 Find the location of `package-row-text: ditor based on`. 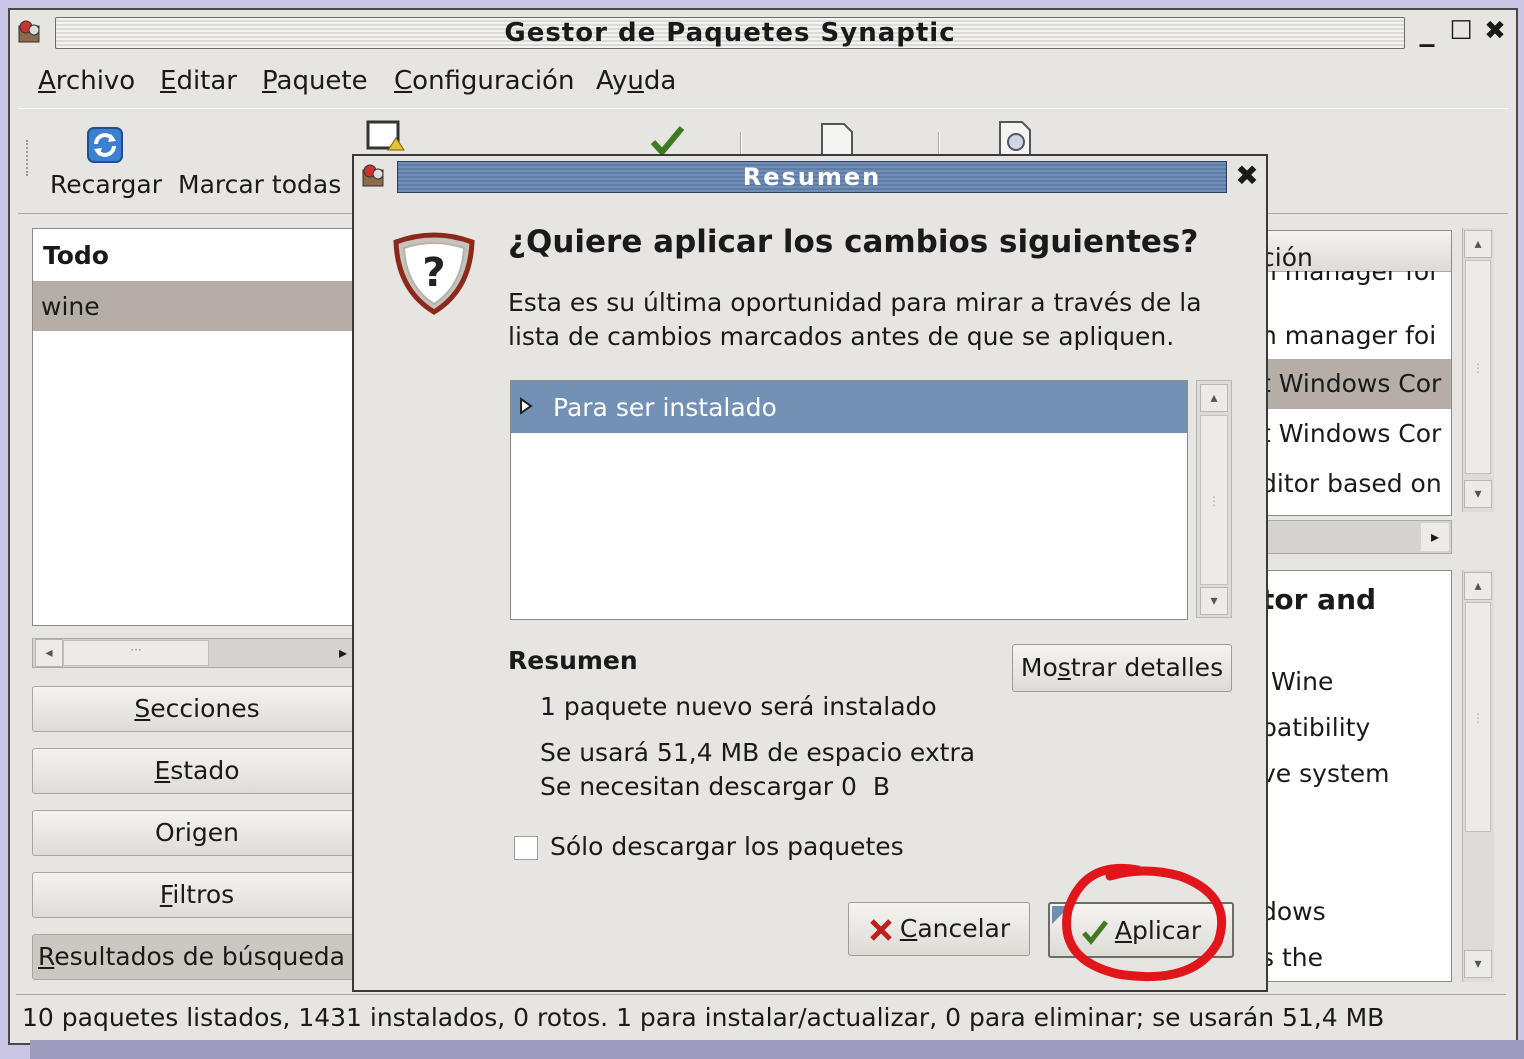

package-row-text: ditor based on is located at coordinates (1351, 483).